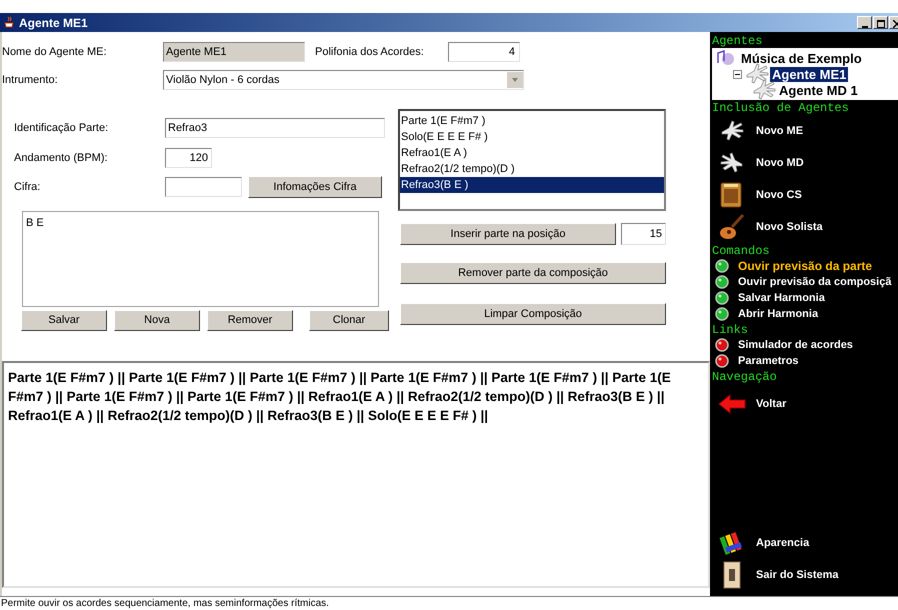 This screenshot has height=610, width=898. What do you see at coordinates (805, 131) in the screenshot?
I see `sidebar-link: Novo ME` at bounding box center [805, 131].